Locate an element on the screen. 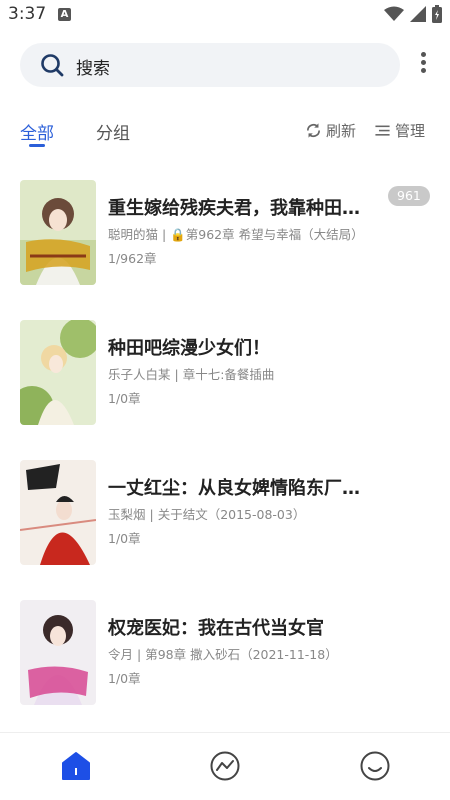 The image size is (450, 800). list-manage-icon is located at coordinates (382, 130).